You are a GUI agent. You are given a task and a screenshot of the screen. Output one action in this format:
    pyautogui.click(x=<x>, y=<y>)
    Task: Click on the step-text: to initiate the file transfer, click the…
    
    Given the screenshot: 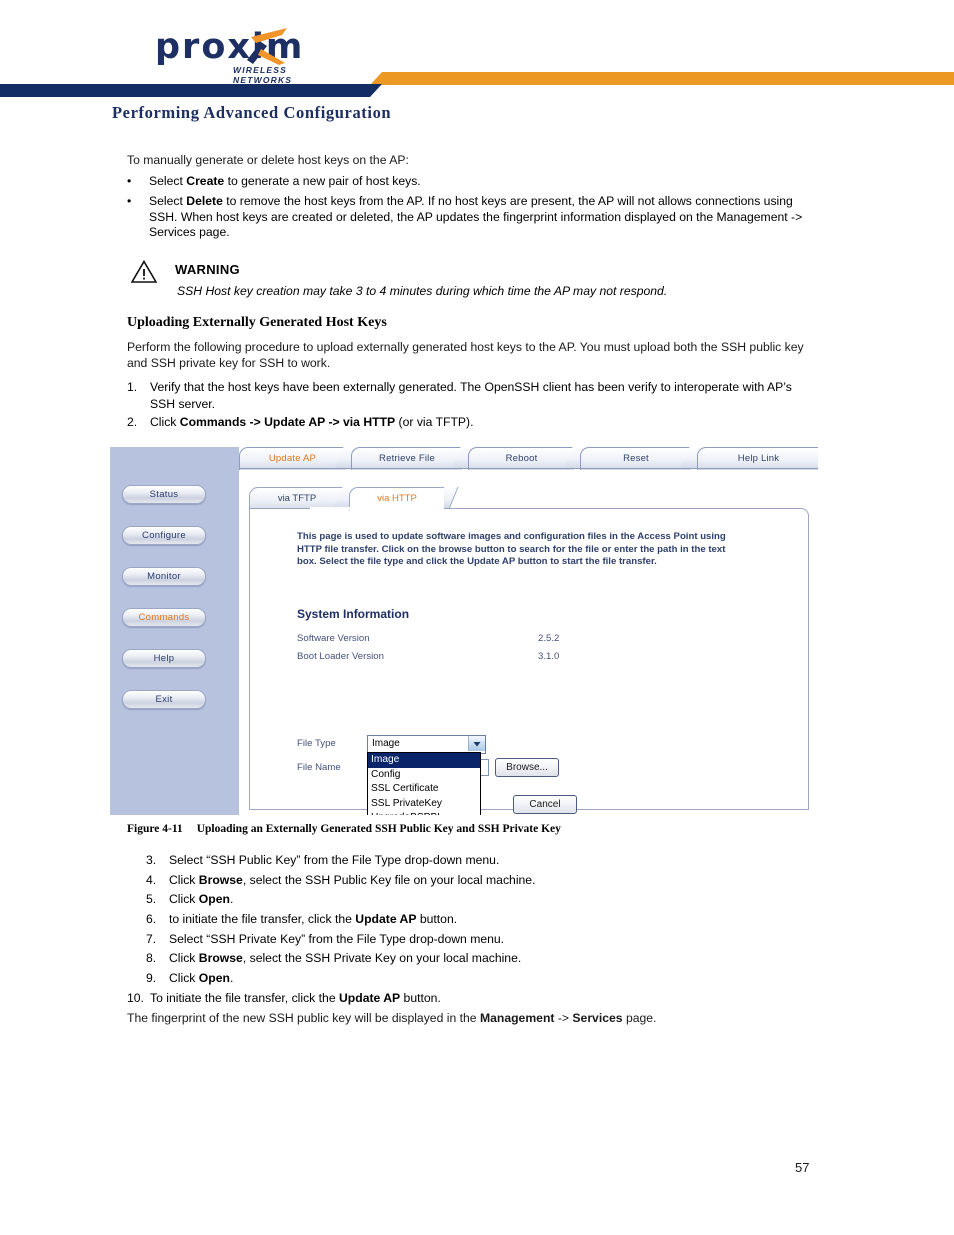 What is the action you would take?
    pyautogui.click(x=497, y=919)
    